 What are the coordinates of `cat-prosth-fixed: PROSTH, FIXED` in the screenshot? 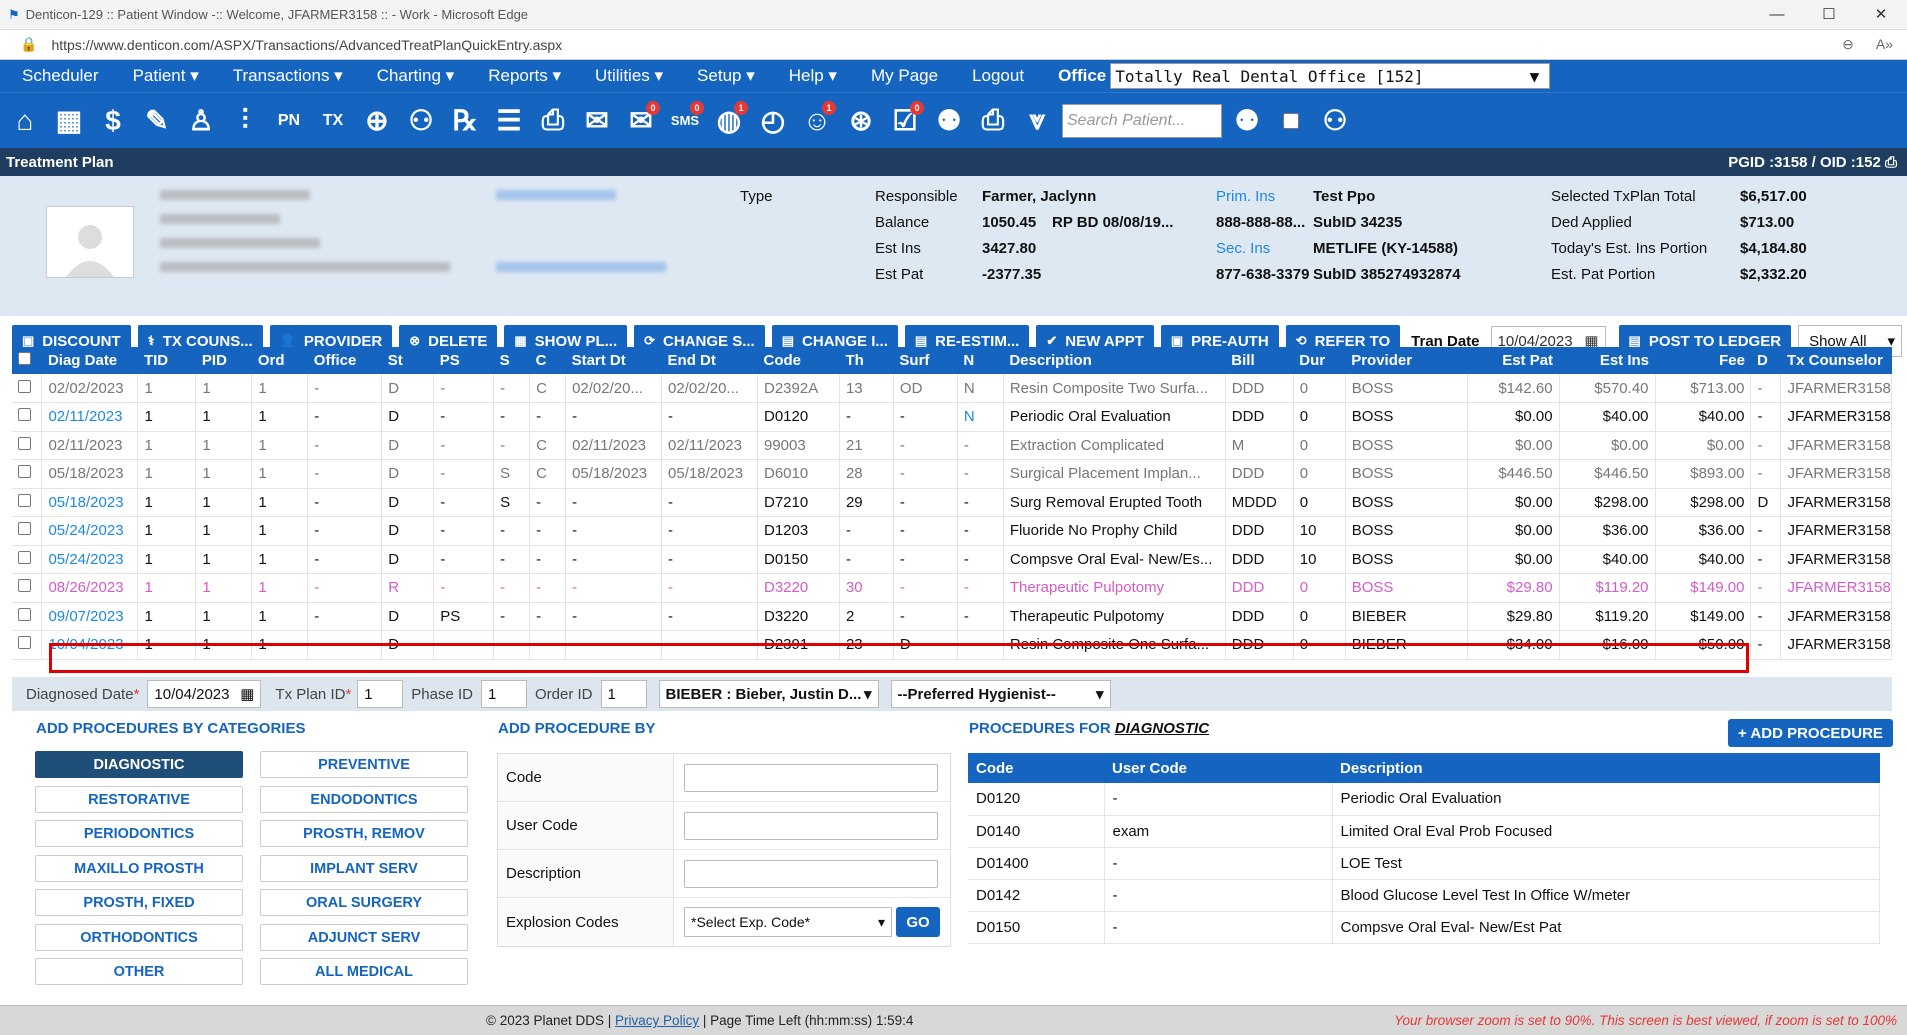 It's located at (139, 902).